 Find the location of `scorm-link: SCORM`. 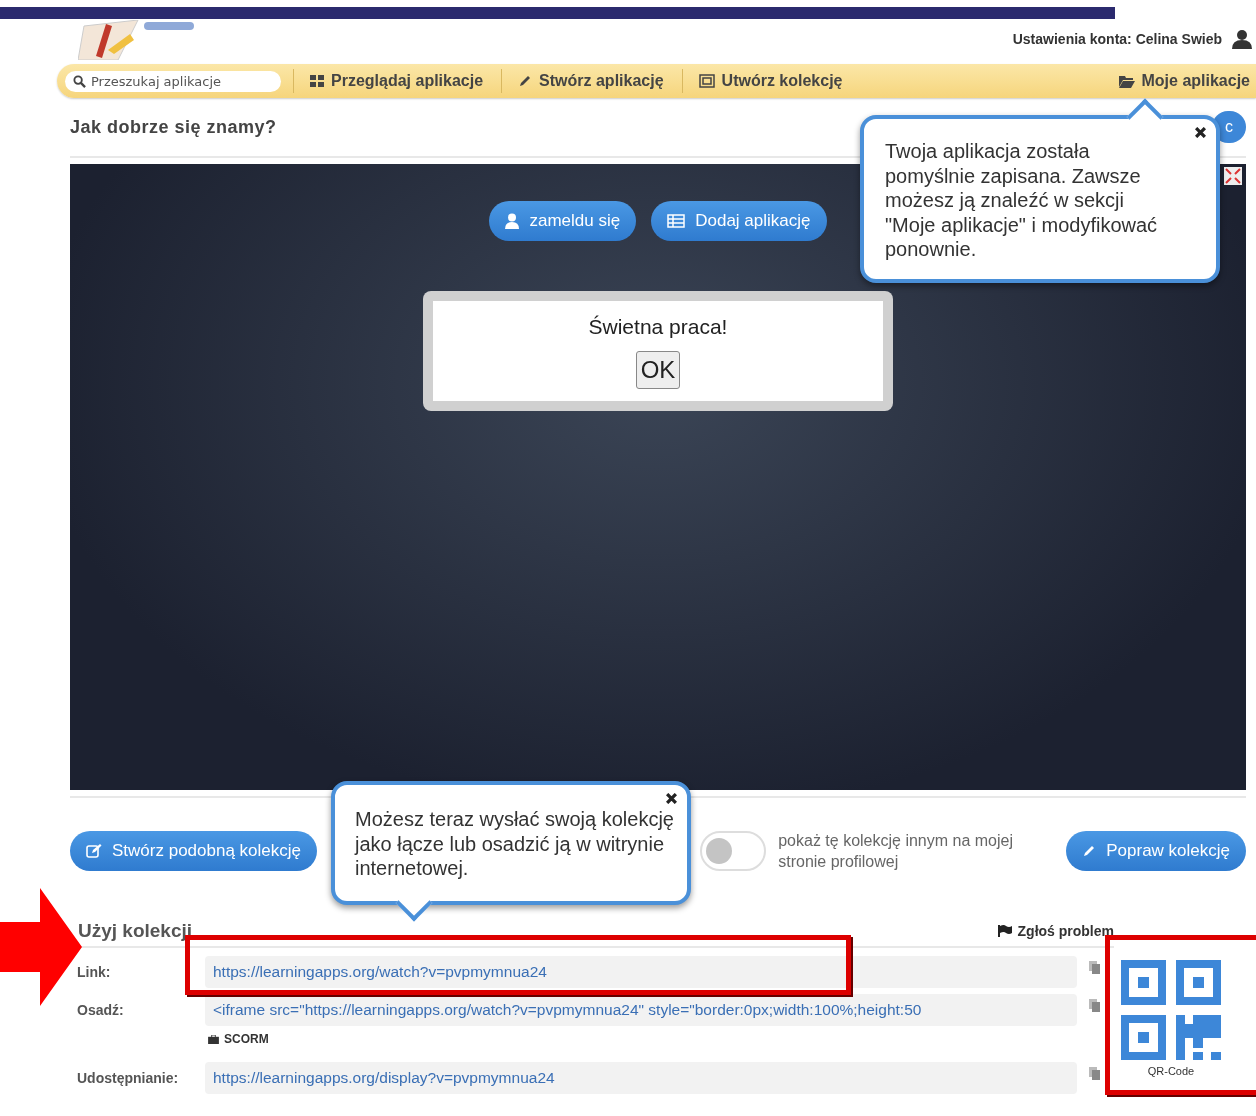

scorm-link: SCORM is located at coordinates (642, 1039).